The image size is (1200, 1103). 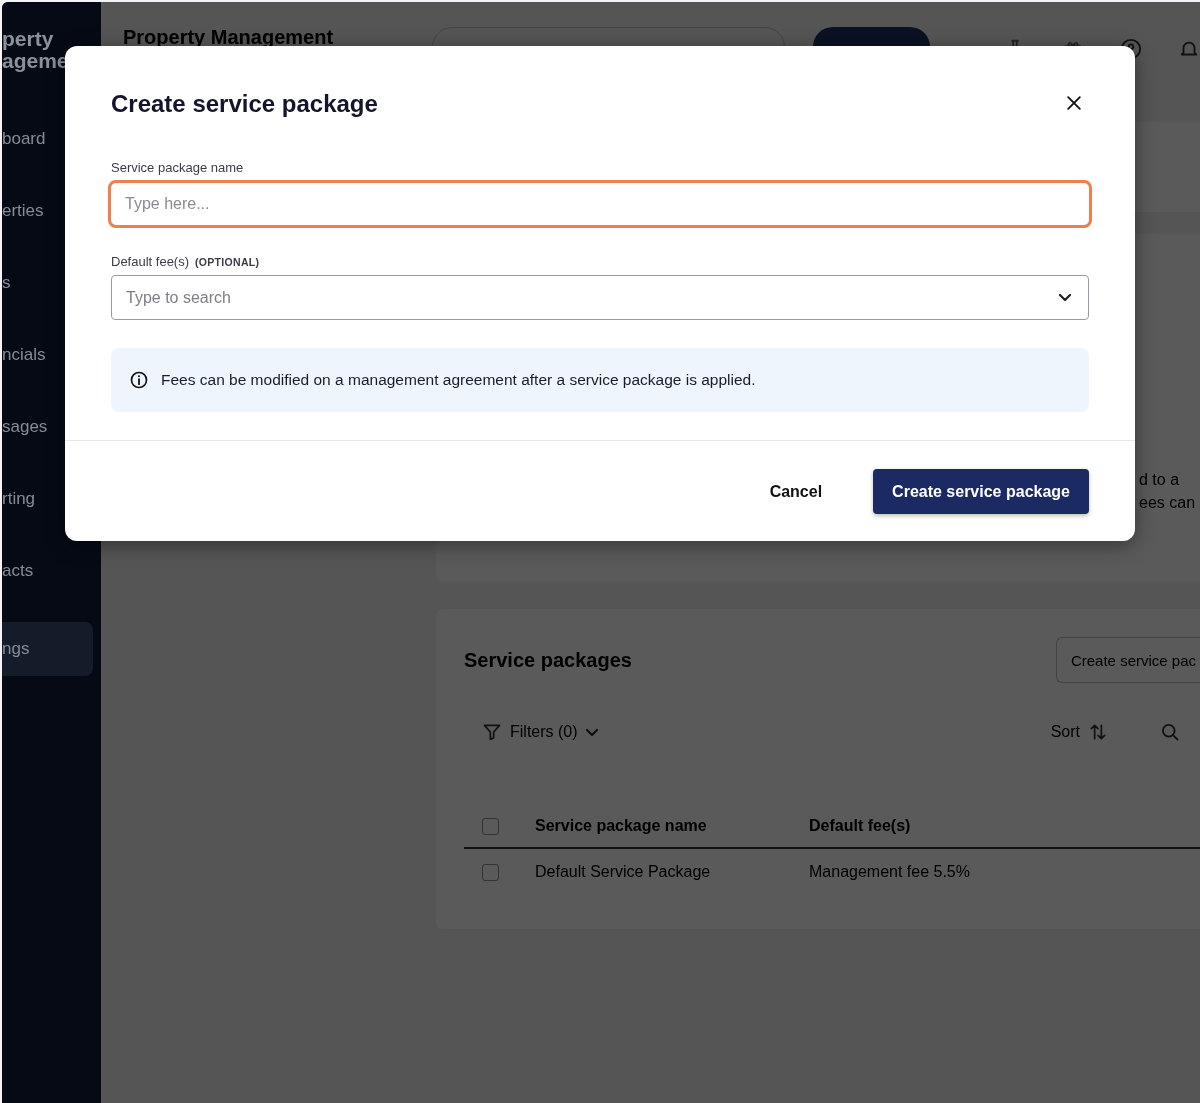 I want to click on search-icon, so click(x=1170, y=732).